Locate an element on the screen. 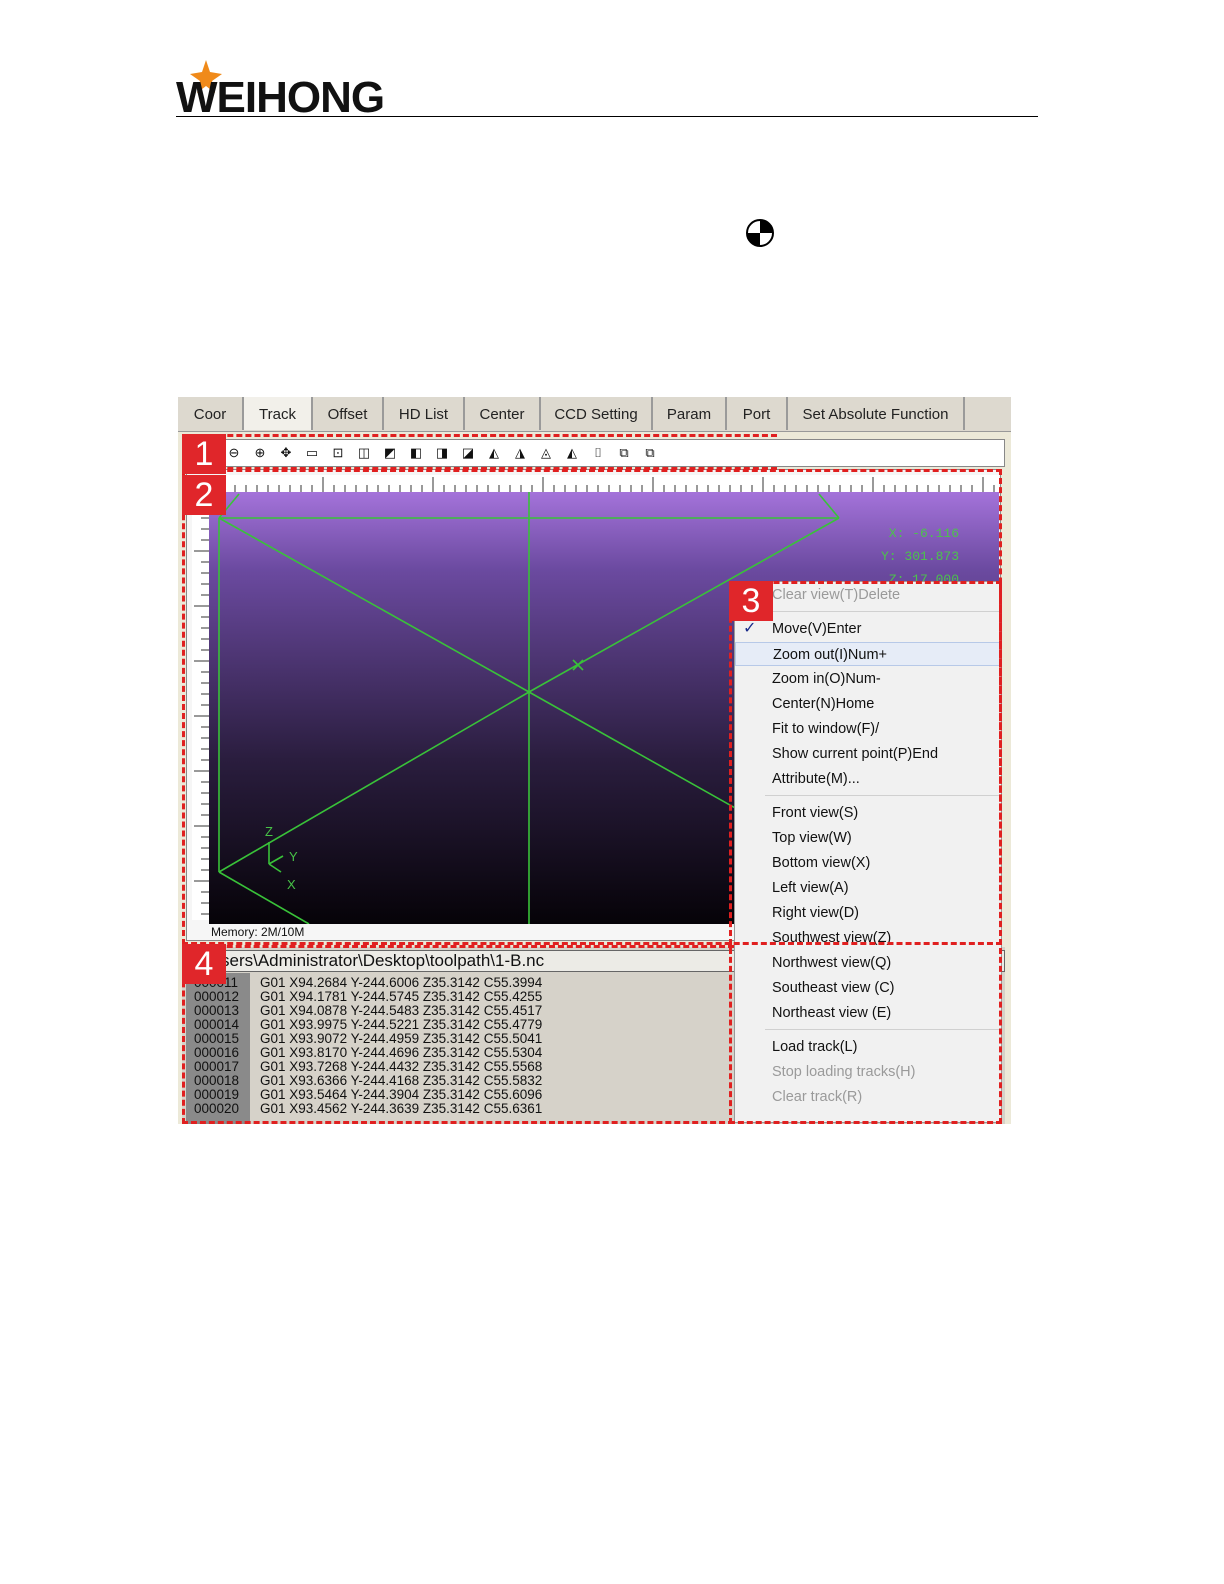 The width and height of the screenshot is (1224, 1584). tab-center: Center is located at coordinates (503, 413).